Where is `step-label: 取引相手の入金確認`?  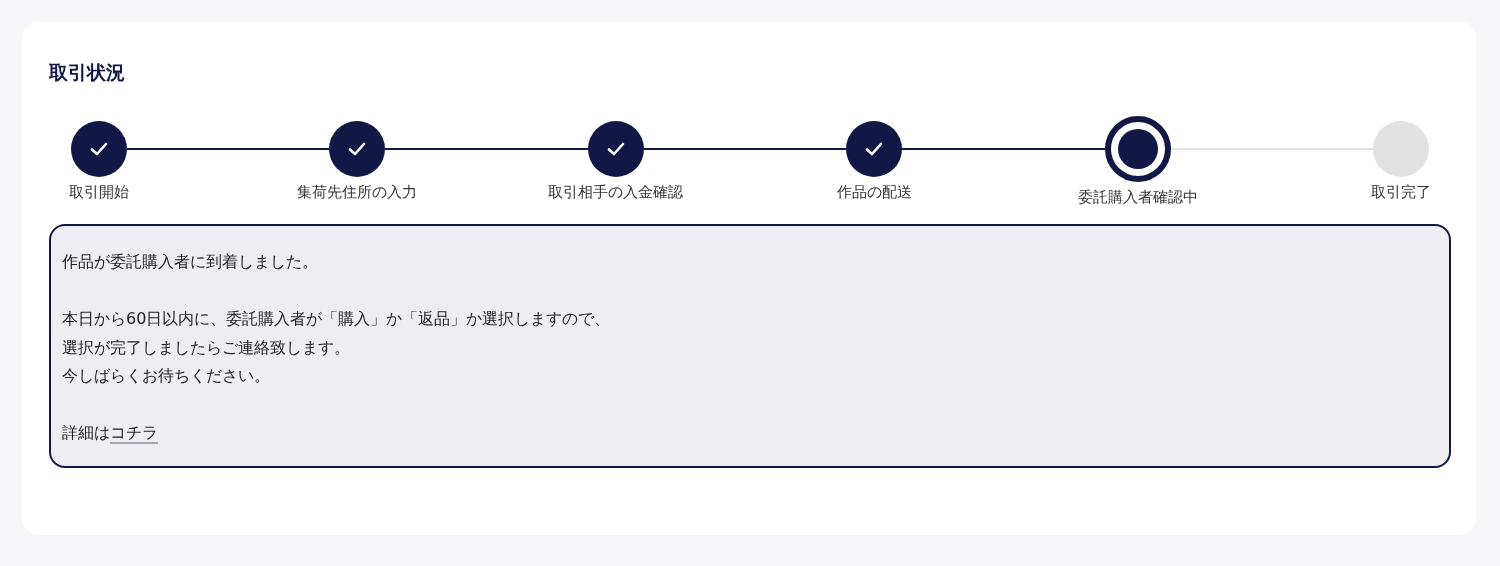 step-label: 取引相手の入金確認 is located at coordinates (616, 192).